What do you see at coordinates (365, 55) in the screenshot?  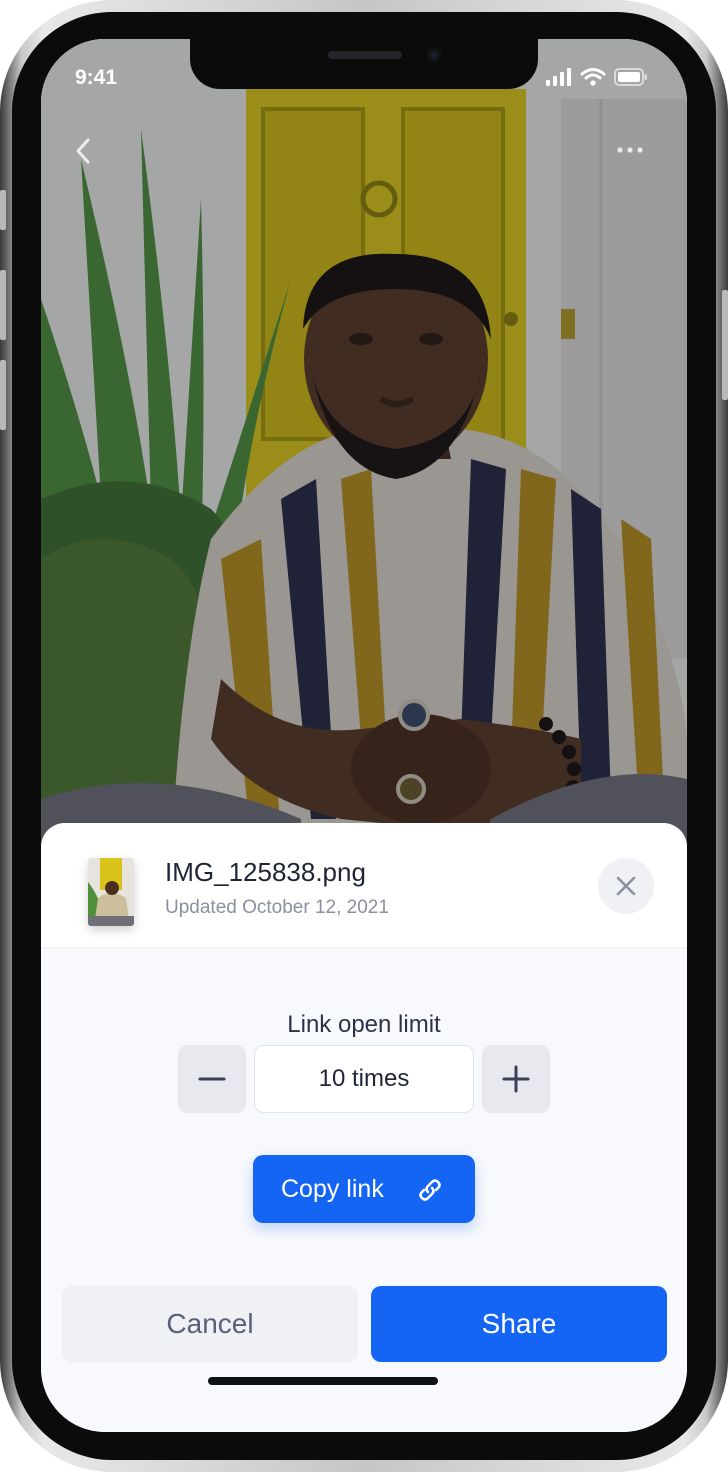 I see `speaker-grille` at bounding box center [365, 55].